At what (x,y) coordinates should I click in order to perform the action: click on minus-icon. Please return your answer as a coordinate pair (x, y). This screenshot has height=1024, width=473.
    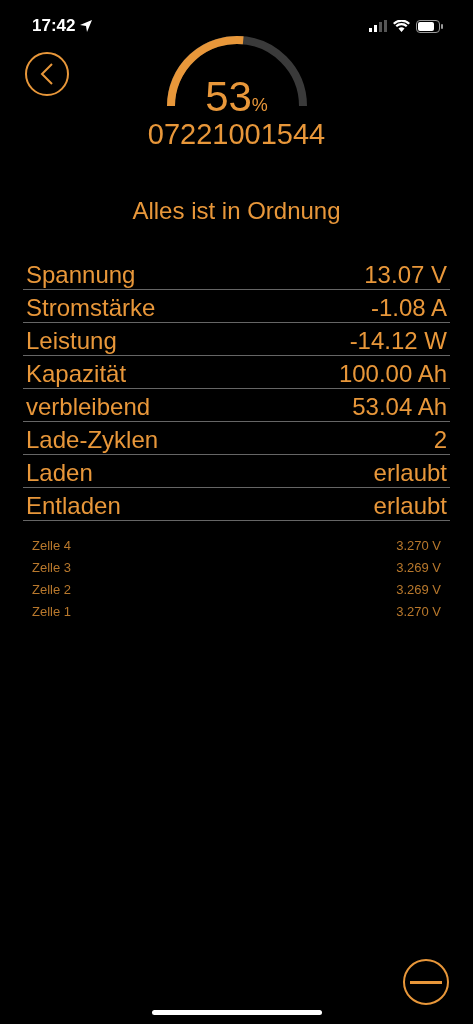
    Looking at the image, I should click on (426, 982).